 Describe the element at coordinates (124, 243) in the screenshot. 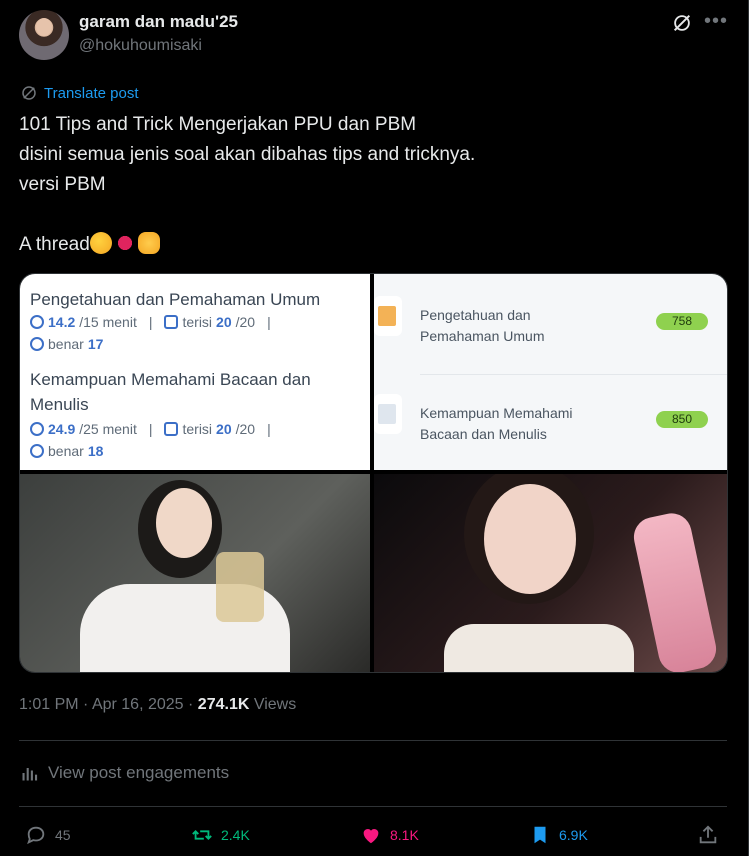

I see `lips-icon` at that location.